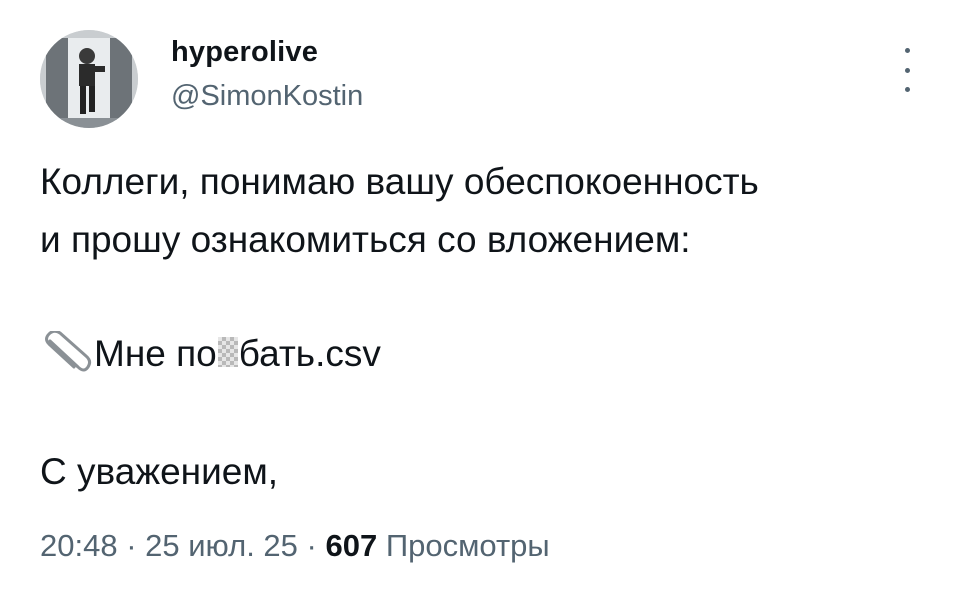 The image size is (960, 593). What do you see at coordinates (79, 545) in the screenshot?
I see `tweet-time: 20:48` at bounding box center [79, 545].